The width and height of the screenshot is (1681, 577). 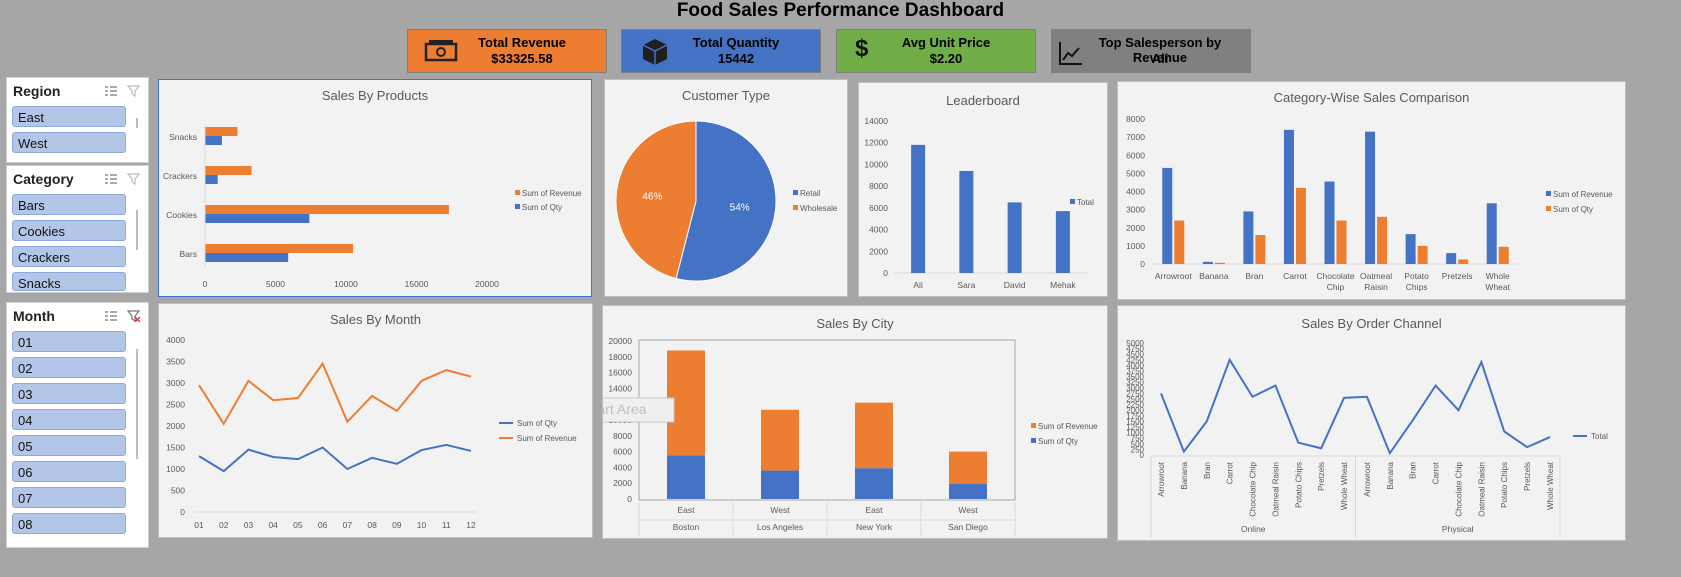 I want to click on kpi-top-salesperson: Top Salesperson by Revenue Ali, so click(x=1151, y=51).